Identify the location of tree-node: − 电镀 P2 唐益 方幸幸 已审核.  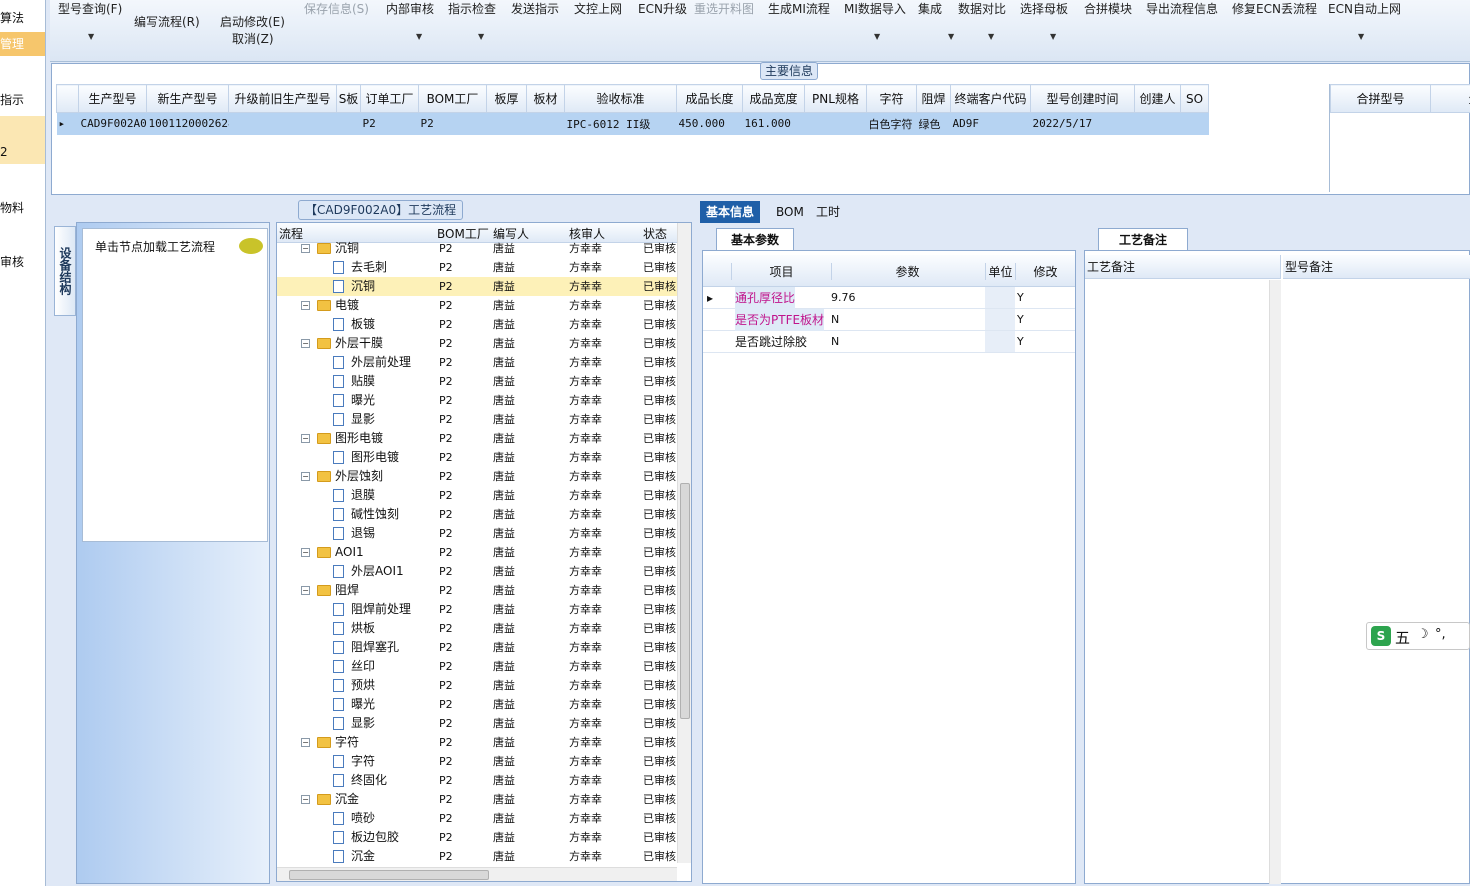
(477, 305).